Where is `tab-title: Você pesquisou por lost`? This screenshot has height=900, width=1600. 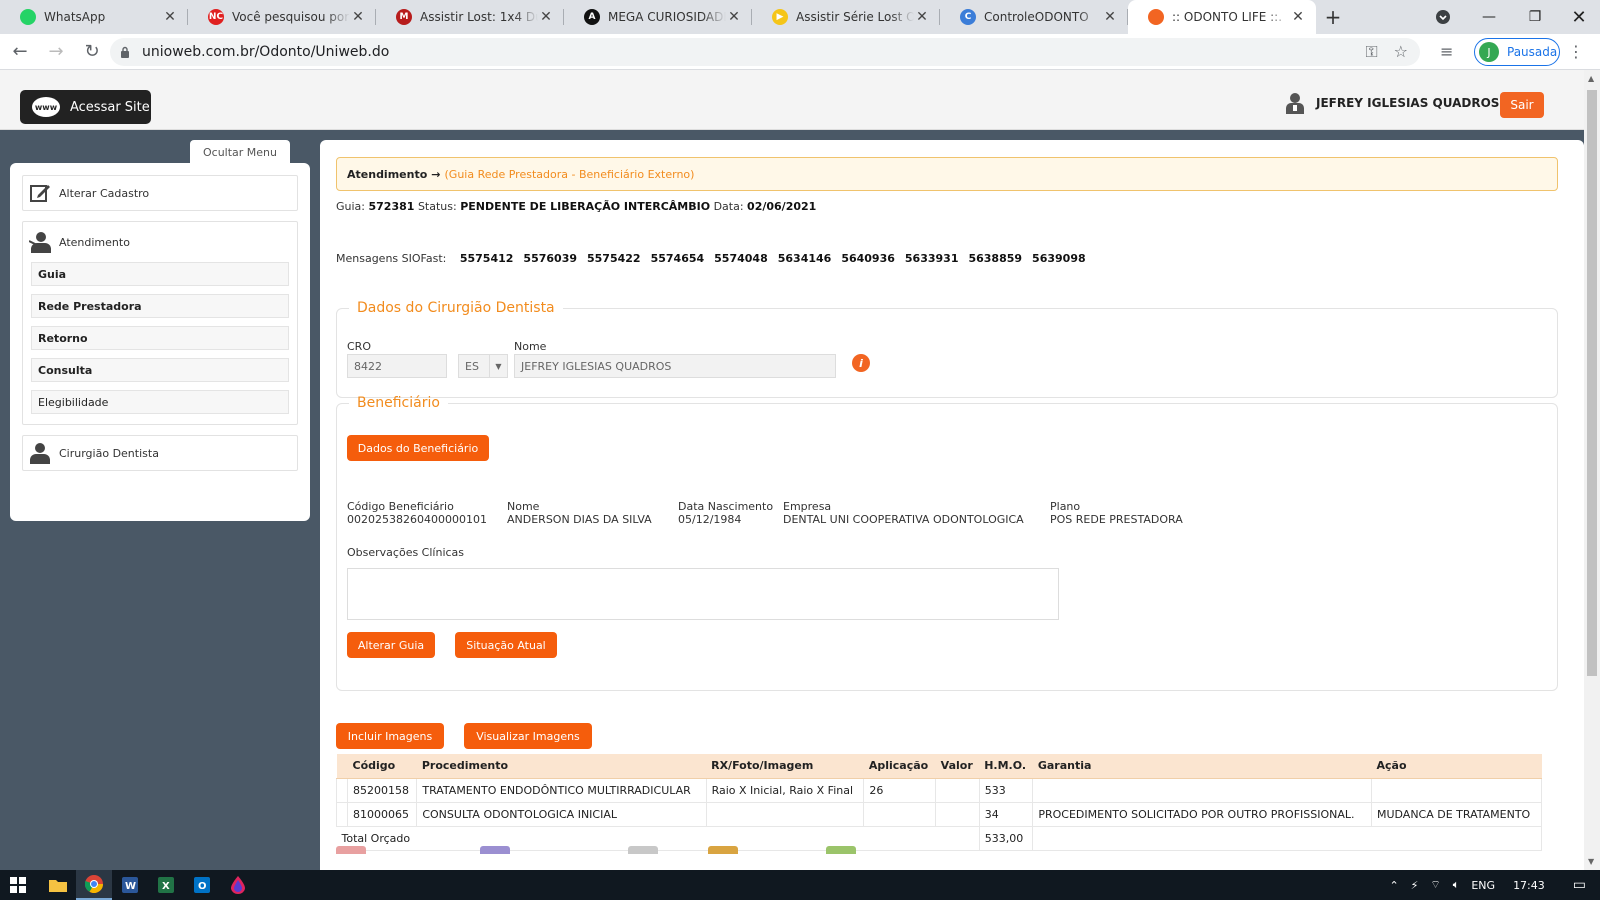 tab-title: Você pesquisou por lost is located at coordinates (291, 17).